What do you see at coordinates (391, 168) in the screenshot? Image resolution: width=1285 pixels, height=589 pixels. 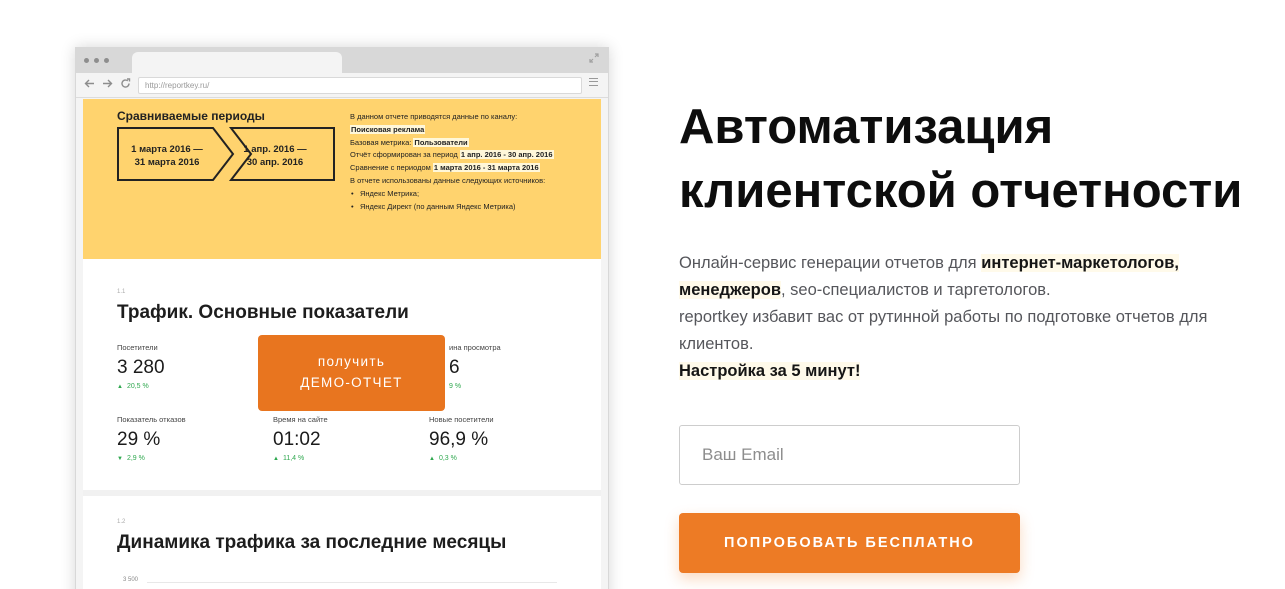 I see `info-compare-prefix: Сравнение с периодом` at bounding box center [391, 168].